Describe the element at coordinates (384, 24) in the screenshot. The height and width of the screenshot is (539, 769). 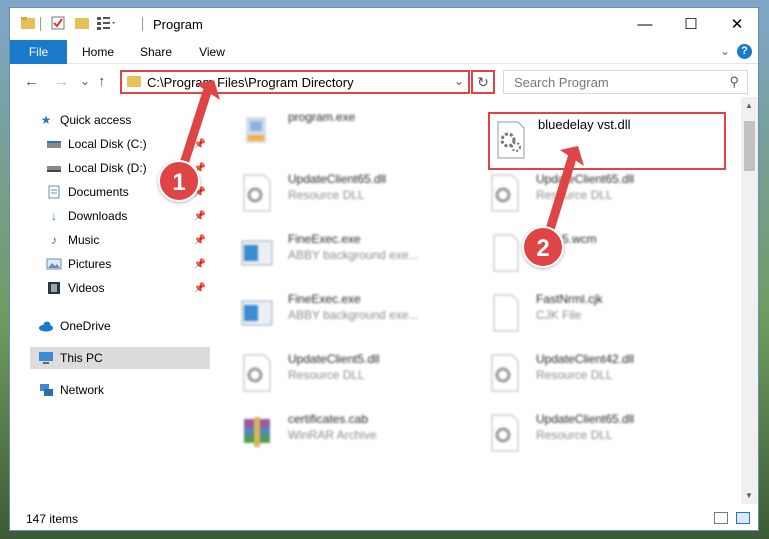
I see `title-bar: Program — ☐ ✕` at that location.